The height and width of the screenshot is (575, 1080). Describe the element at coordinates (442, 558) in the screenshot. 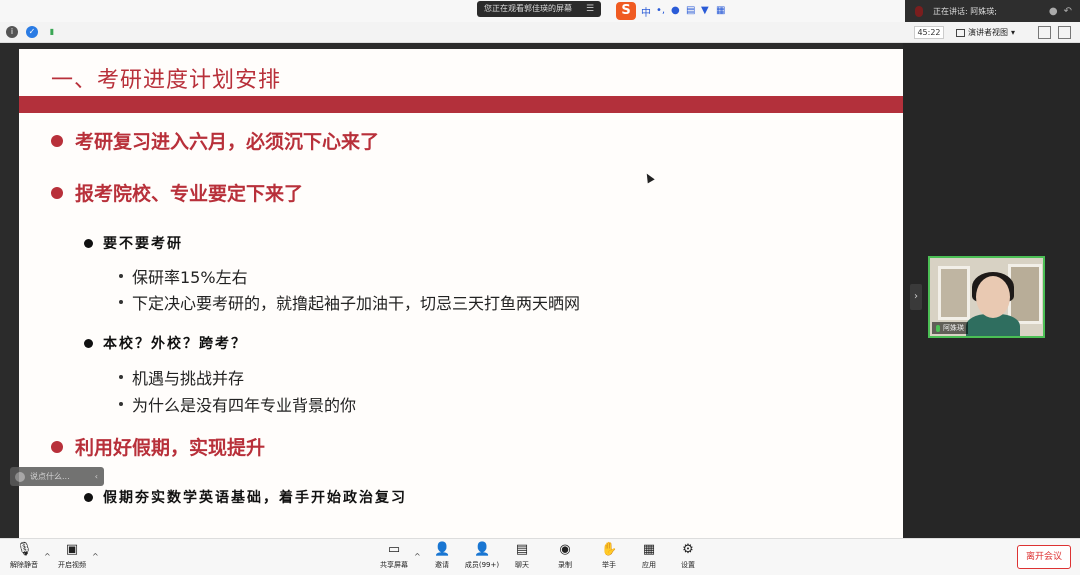

I see `invite-button: 👤 邀请` at that location.